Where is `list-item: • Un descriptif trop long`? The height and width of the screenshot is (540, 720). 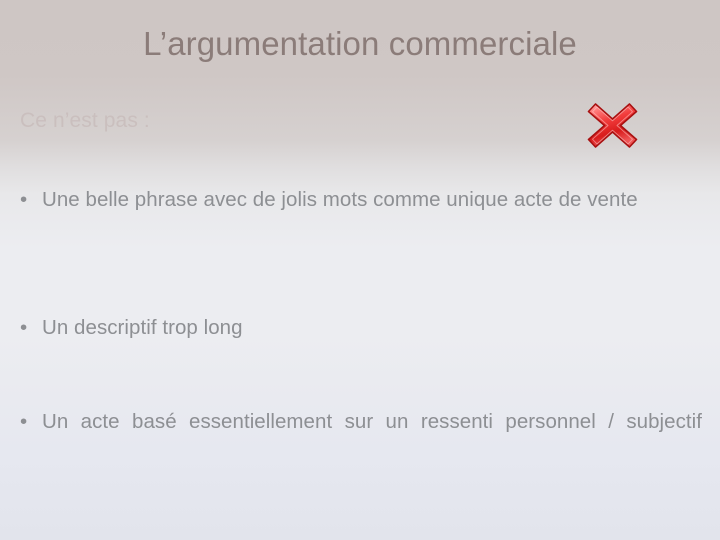
list-item: • Un descriptif trop long is located at coordinates (360, 327).